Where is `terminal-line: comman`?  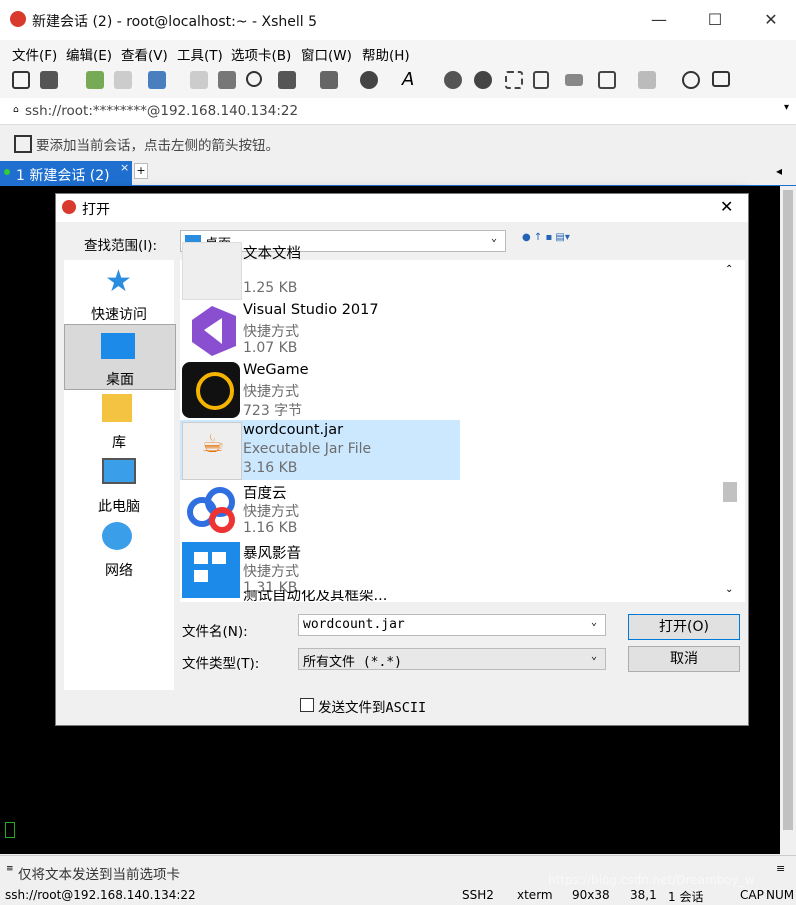
terminal-line: comman is located at coordinates (33, 607).